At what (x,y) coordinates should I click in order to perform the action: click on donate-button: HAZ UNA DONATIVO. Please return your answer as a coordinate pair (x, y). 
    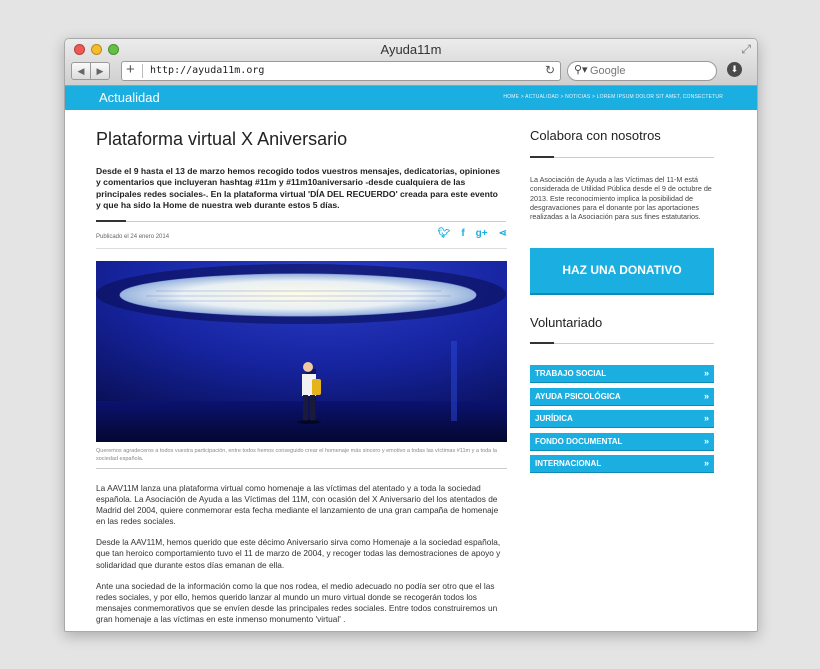
    Looking at the image, I should click on (622, 270).